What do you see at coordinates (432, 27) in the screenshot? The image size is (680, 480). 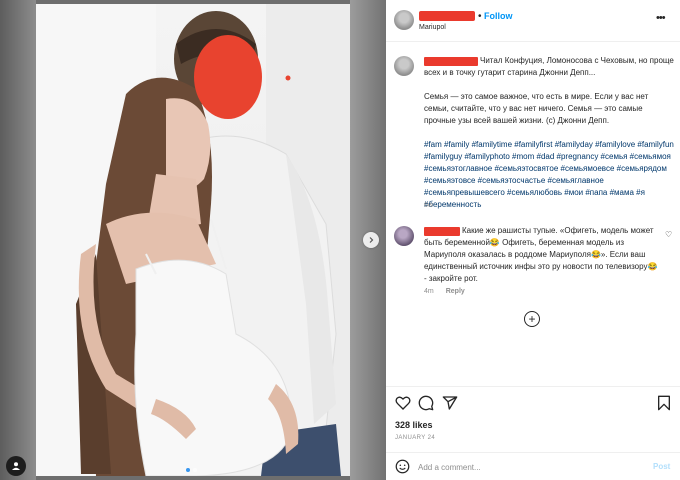 I see `post-location: Mariupol` at bounding box center [432, 27].